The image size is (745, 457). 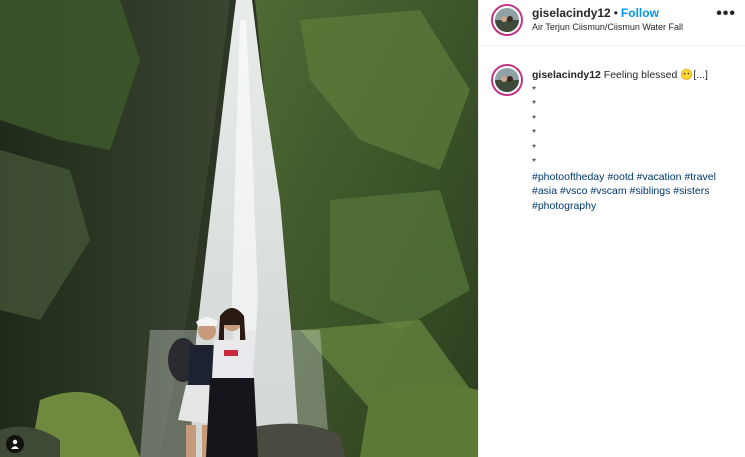 What do you see at coordinates (700, 177) in the screenshot?
I see `hashtag-link: #travel` at bounding box center [700, 177].